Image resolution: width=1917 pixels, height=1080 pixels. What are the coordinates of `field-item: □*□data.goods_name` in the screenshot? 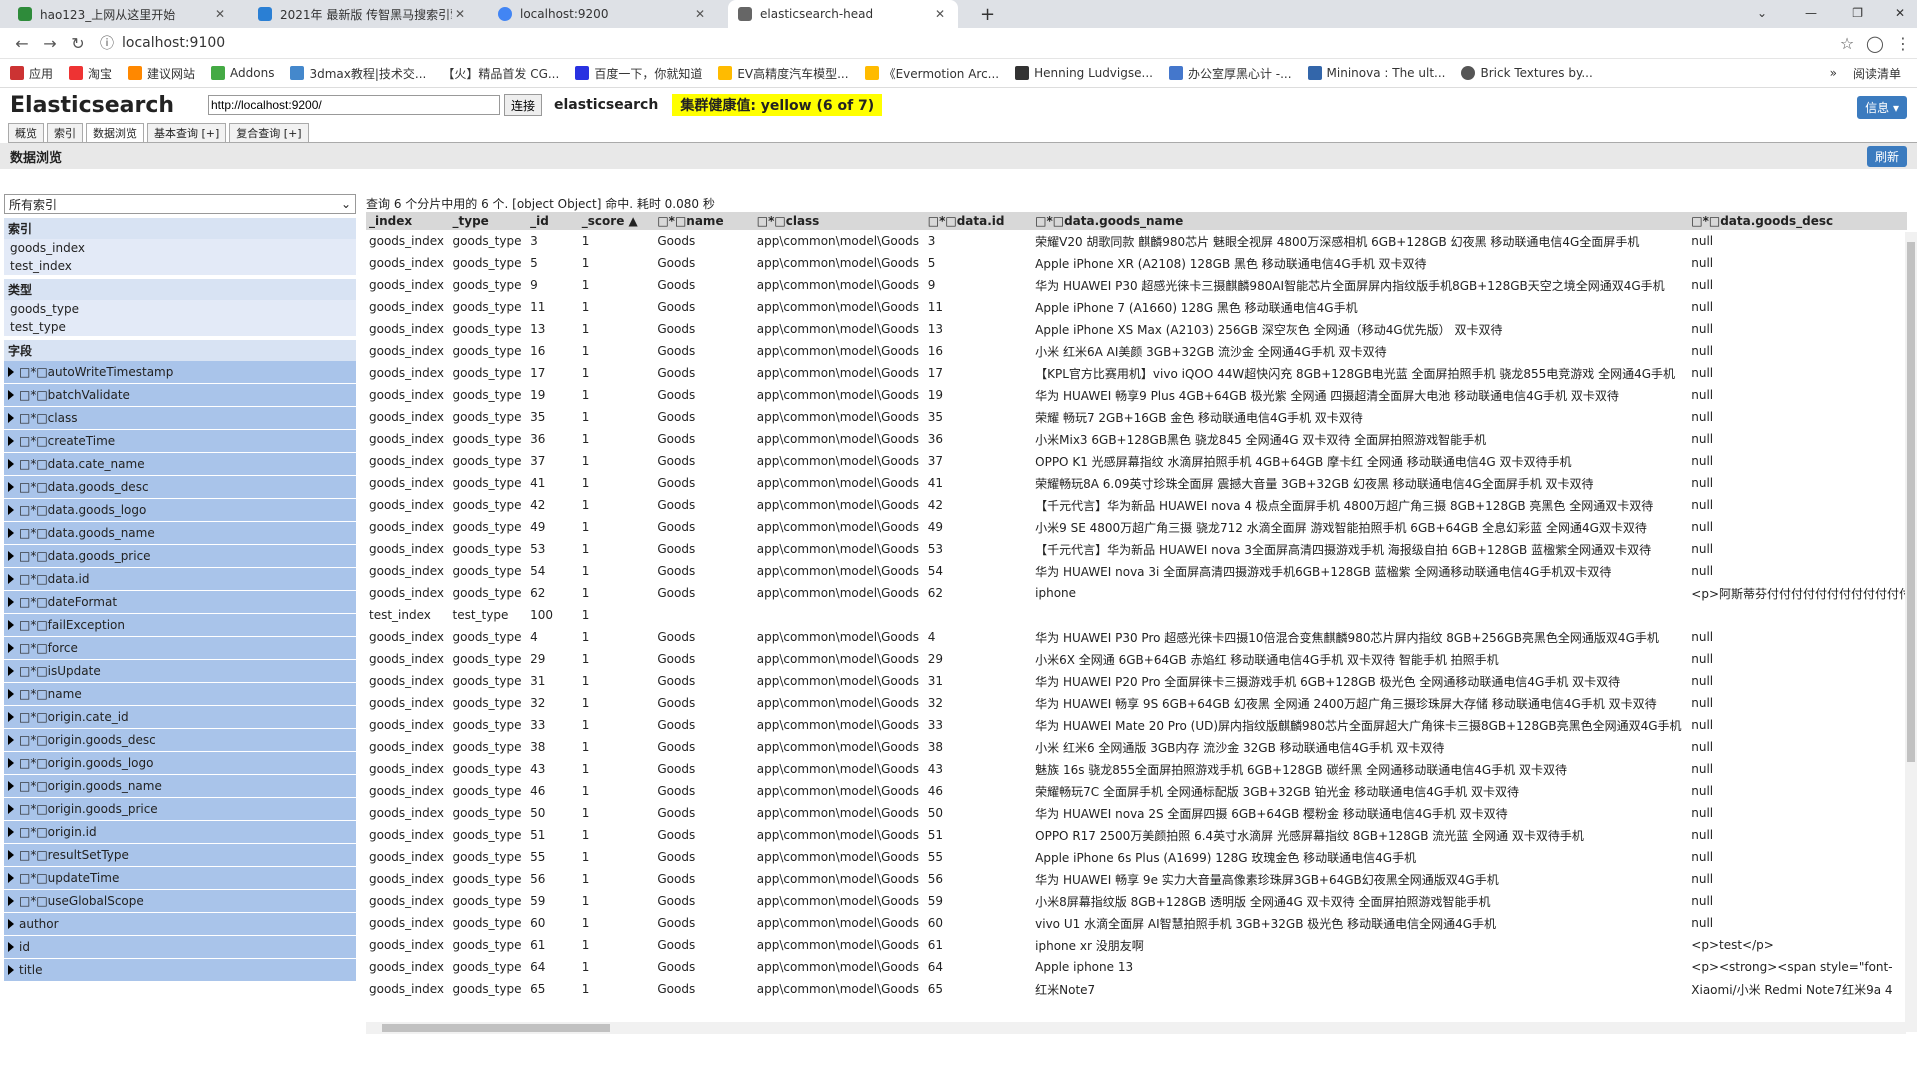 It's located at (180, 533).